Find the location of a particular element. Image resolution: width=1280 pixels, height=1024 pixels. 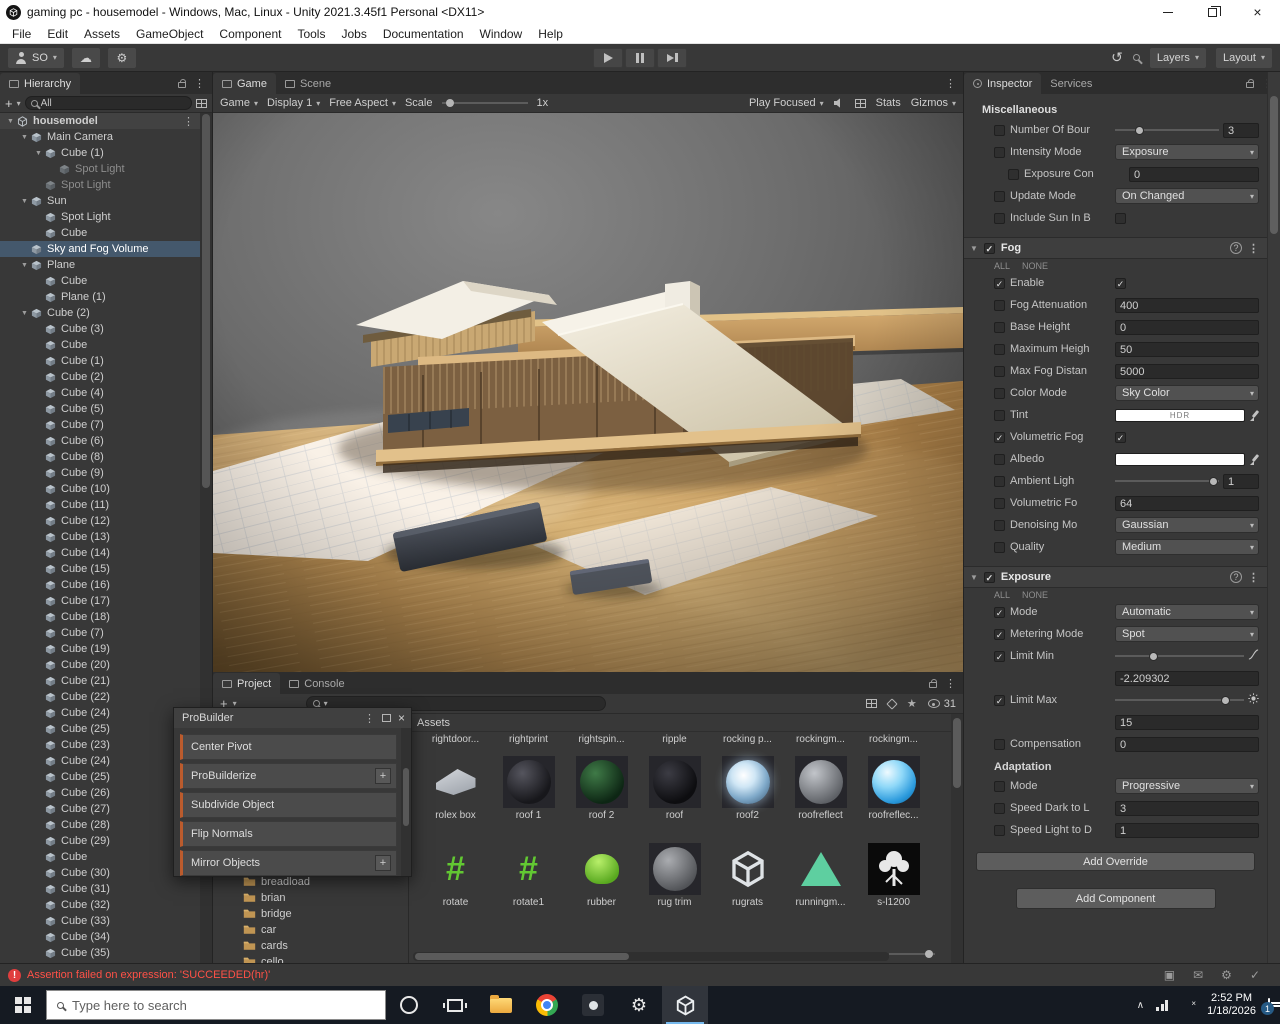

asset-rolex-box: rolex box is located at coordinates (455, 788).